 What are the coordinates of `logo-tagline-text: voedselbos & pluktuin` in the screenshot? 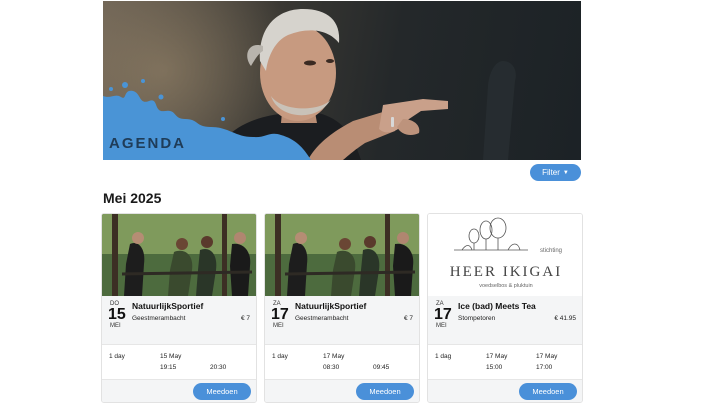 It's located at (506, 286).